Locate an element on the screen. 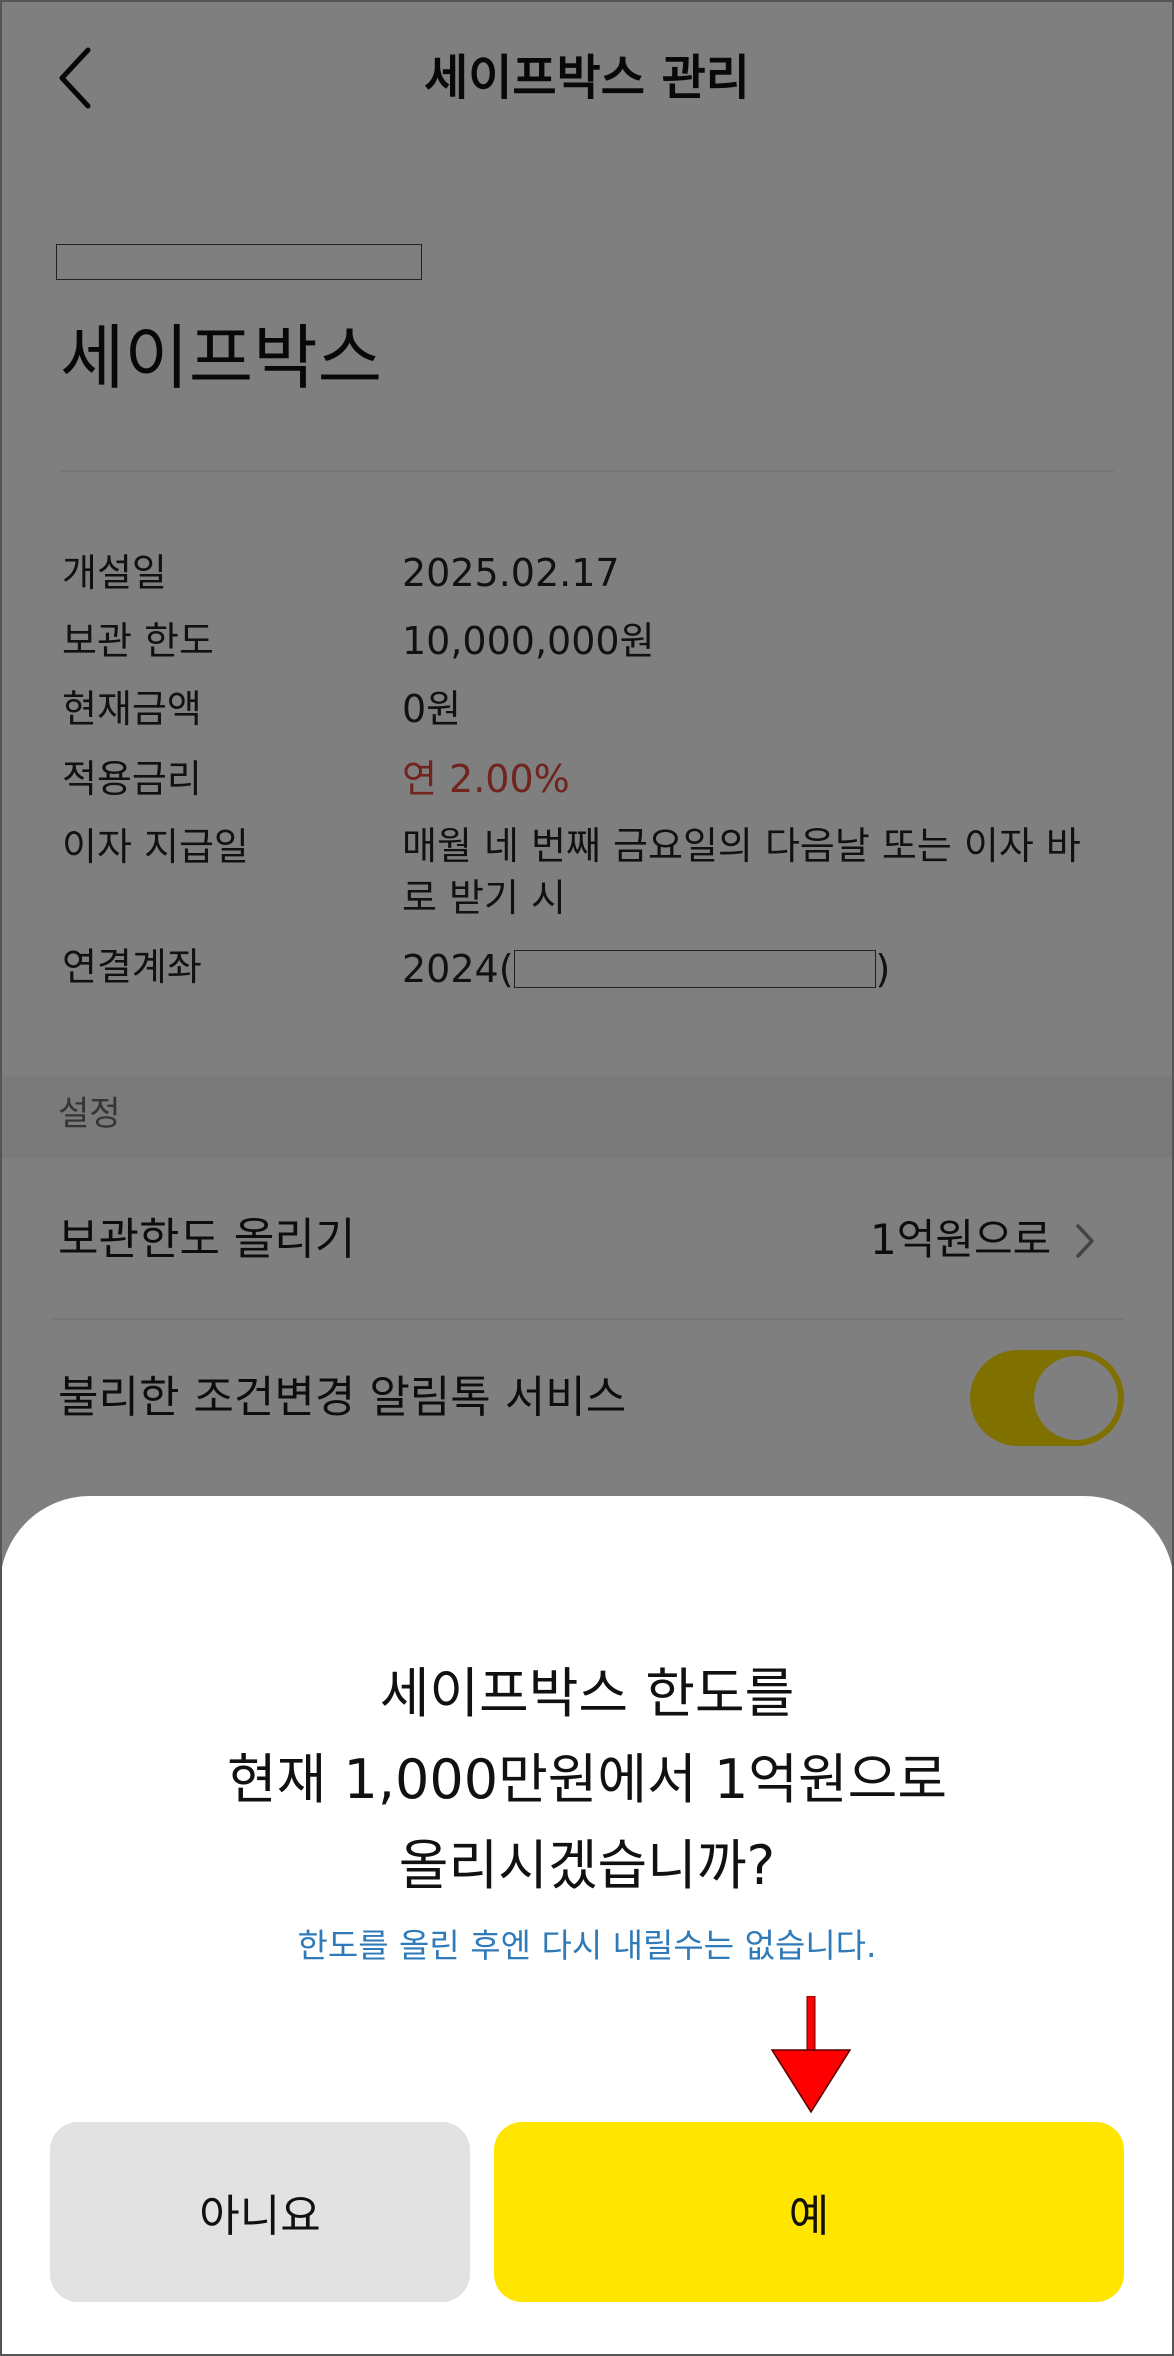 This screenshot has width=1174, height=2356. dialog-warning-note: 한도를 올린 후엔 다시 내릴수는 없습니다. is located at coordinates (587, 1945).